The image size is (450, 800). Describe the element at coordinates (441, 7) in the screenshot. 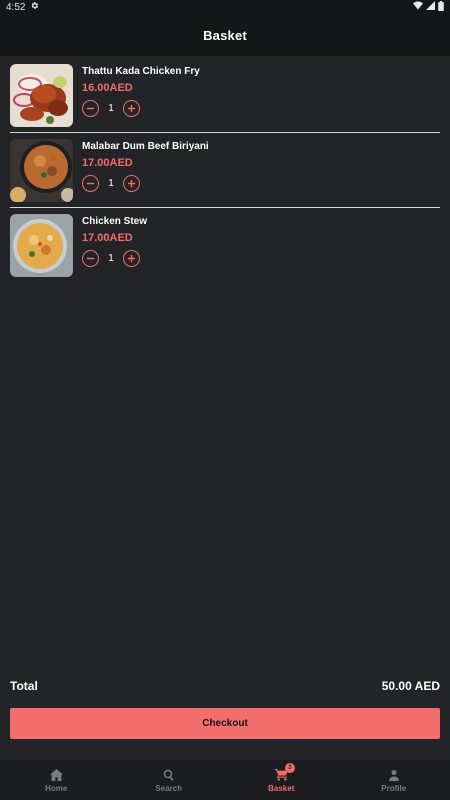

I see `battery-icon` at that location.